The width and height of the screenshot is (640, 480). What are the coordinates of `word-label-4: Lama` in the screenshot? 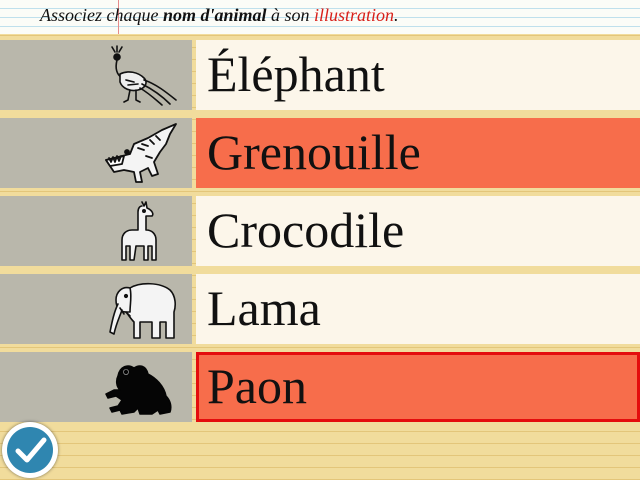 It's located at (264, 308).